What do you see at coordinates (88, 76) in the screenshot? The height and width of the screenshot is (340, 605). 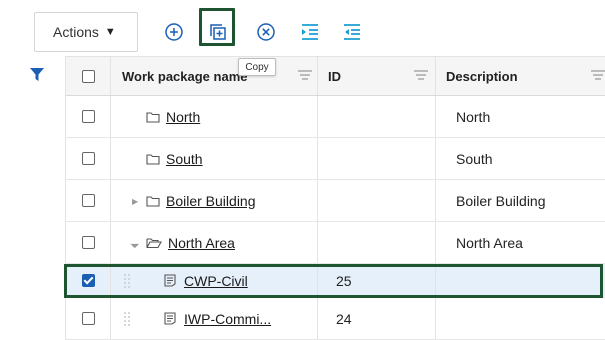 I see `select-all-checkbox` at bounding box center [88, 76].